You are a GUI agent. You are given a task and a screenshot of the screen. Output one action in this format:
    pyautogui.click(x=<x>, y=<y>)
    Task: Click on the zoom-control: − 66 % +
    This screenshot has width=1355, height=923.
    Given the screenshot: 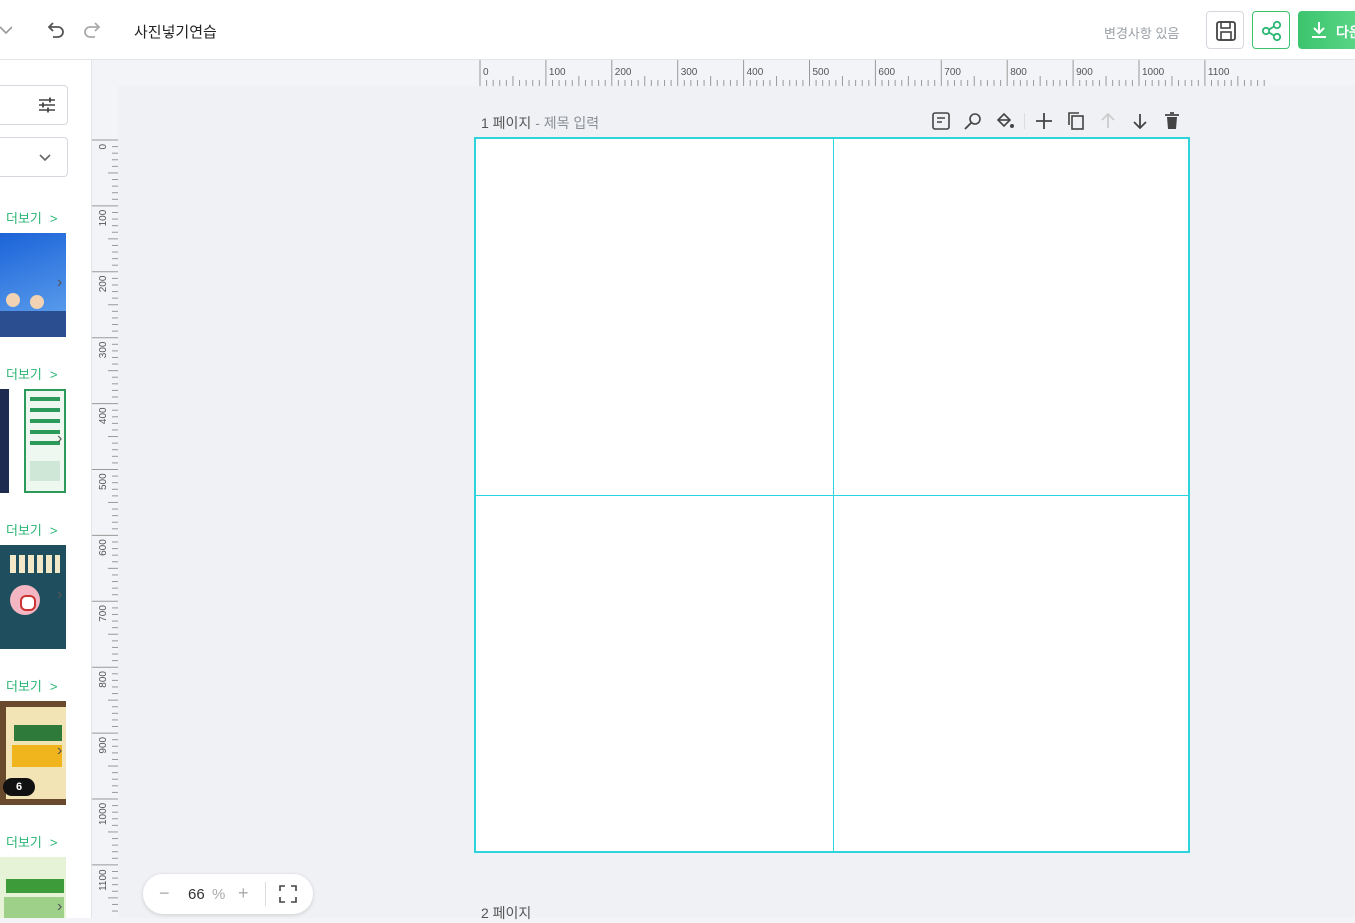 What is the action you would take?
    pyautogui.click(x=228, y=894)
    